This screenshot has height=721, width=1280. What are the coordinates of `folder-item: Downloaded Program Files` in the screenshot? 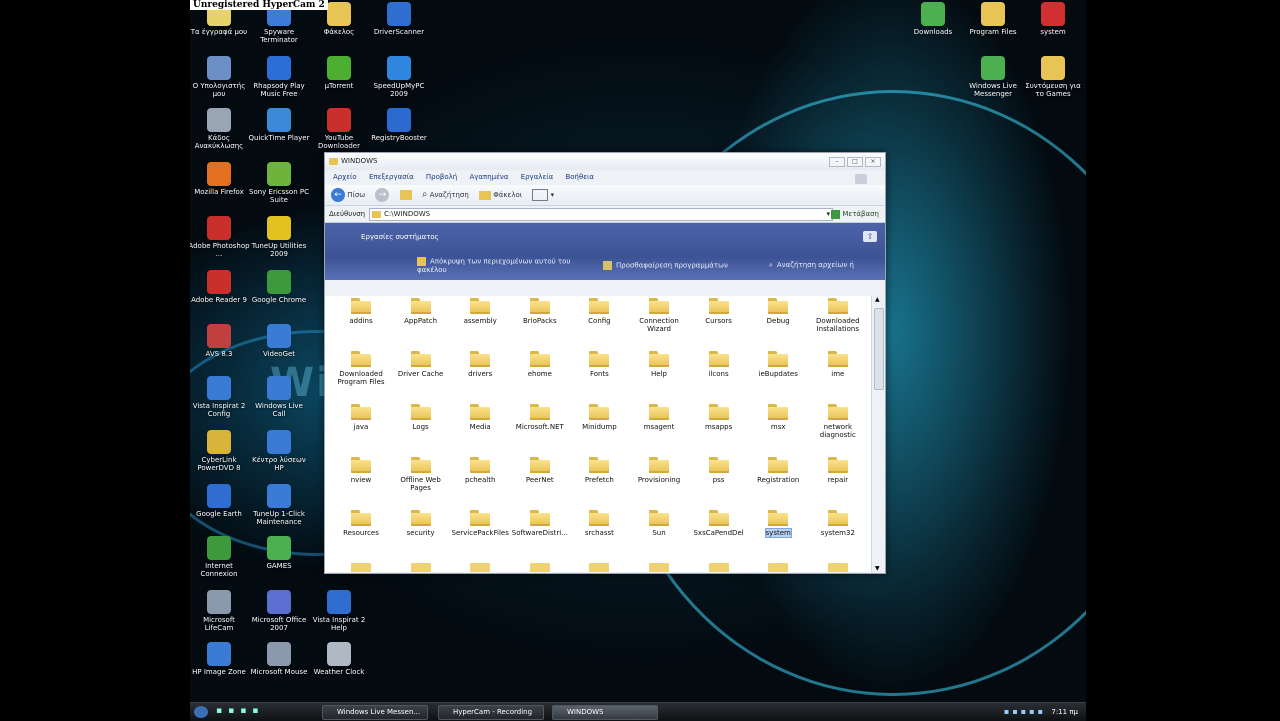 It's located at (361, 368).